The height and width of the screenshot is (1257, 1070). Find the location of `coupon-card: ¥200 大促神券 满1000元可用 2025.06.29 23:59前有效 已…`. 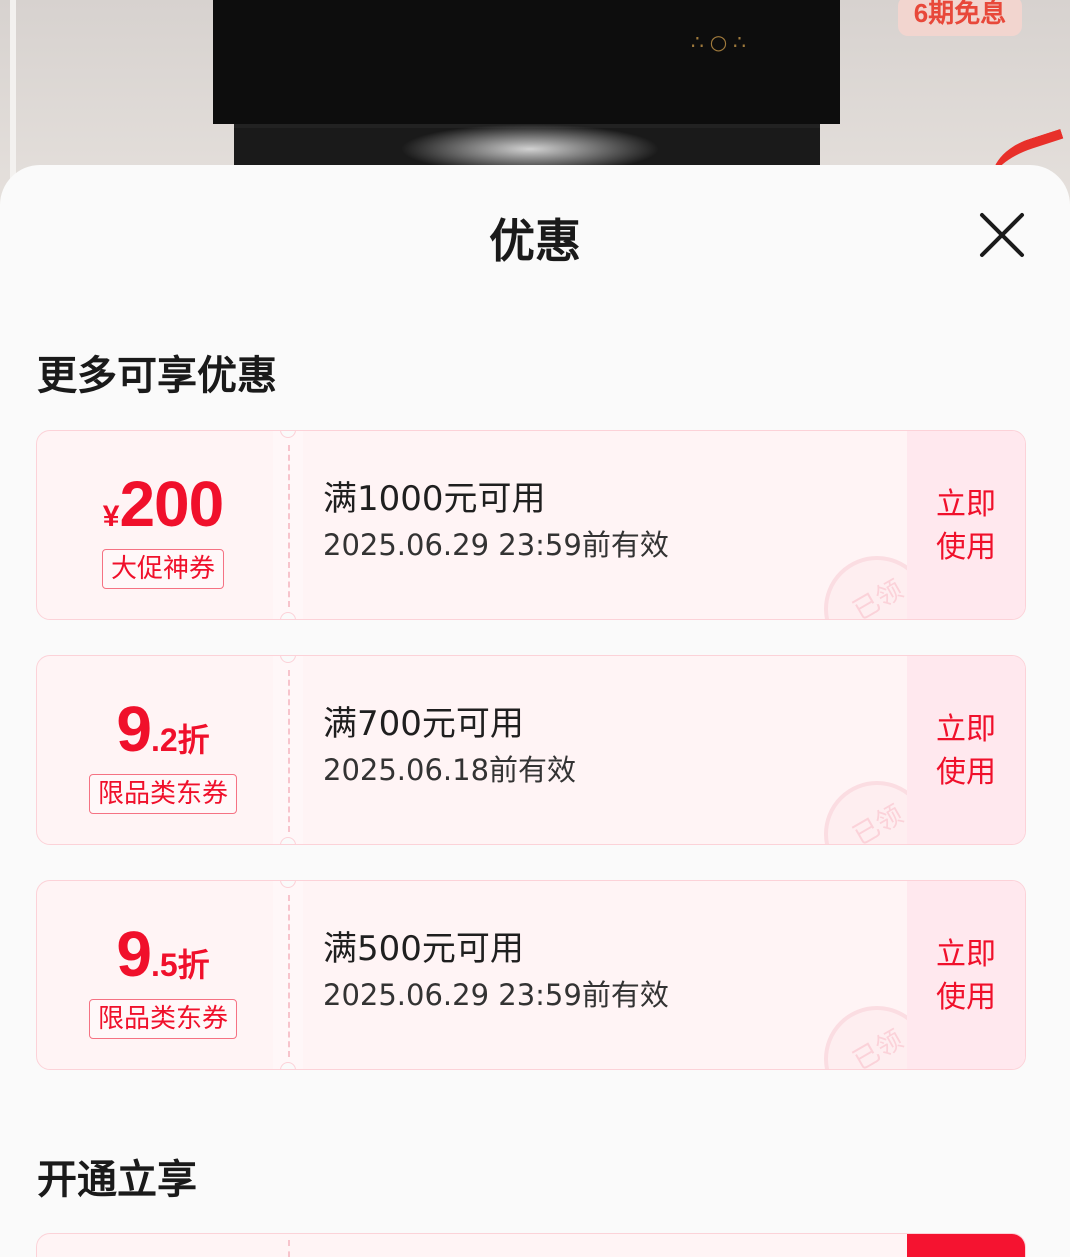

coupon-card: ¥200 大促神券 满1000元可用 2025.06.29 23:59前有效 已… is located at coordinates (531, 525).